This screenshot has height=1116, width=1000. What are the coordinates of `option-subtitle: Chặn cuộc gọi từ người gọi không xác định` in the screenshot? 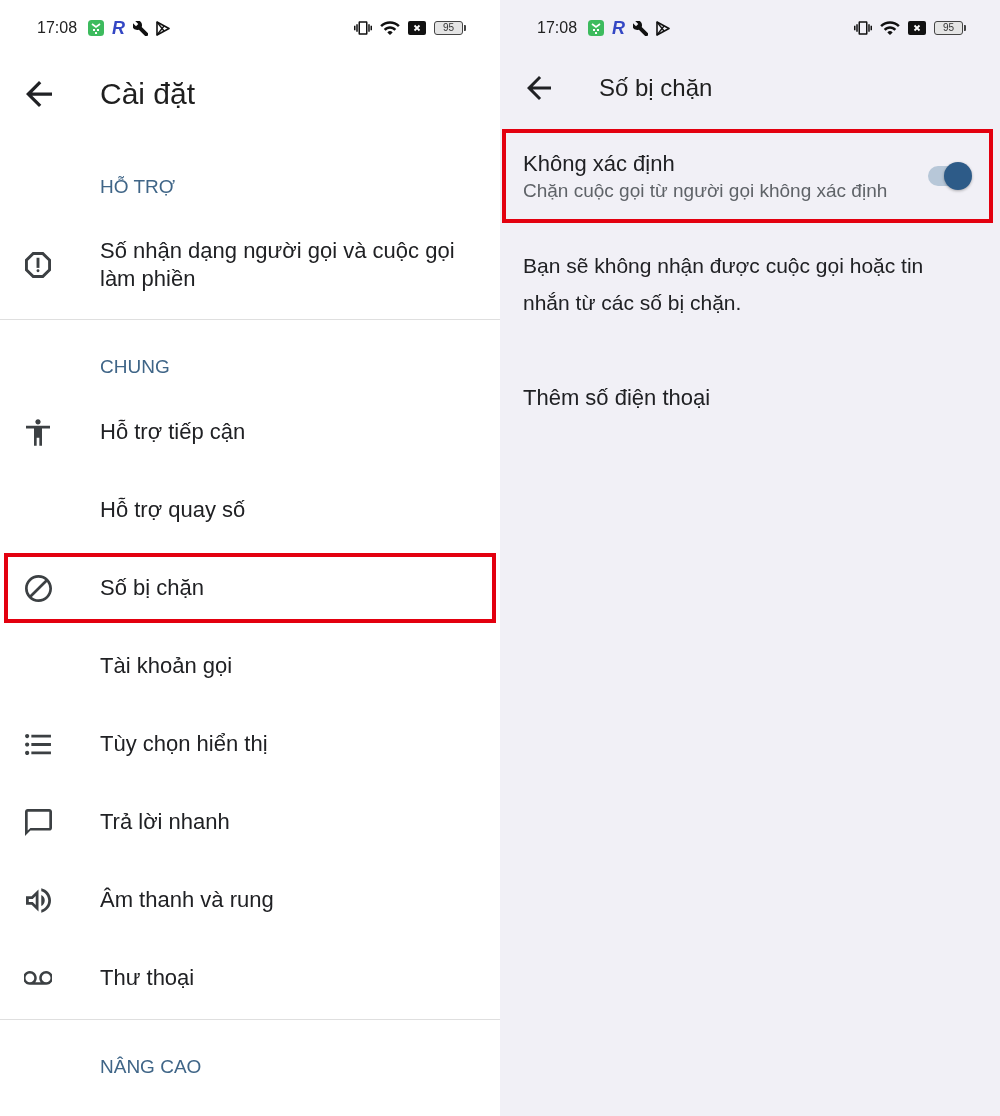 It's located at (706, 191).